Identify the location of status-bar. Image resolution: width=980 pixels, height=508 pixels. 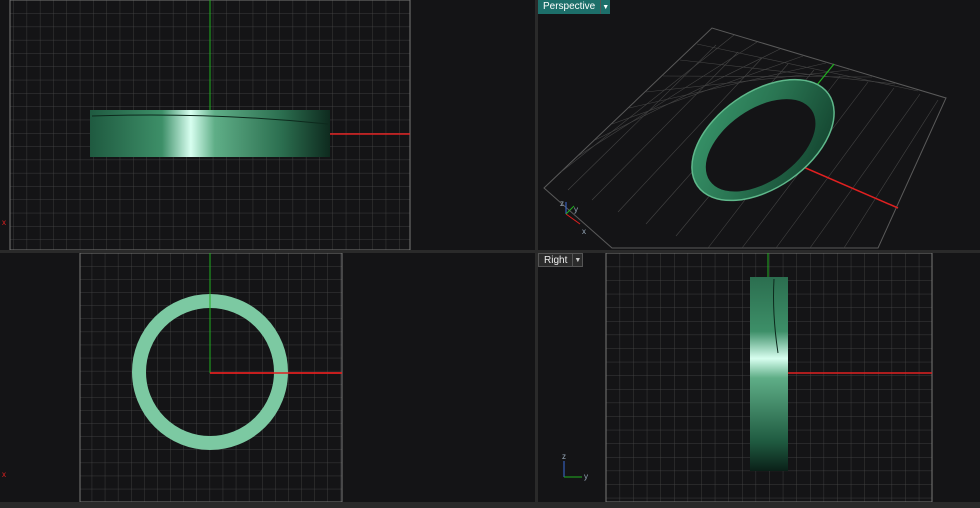
(490, 505).